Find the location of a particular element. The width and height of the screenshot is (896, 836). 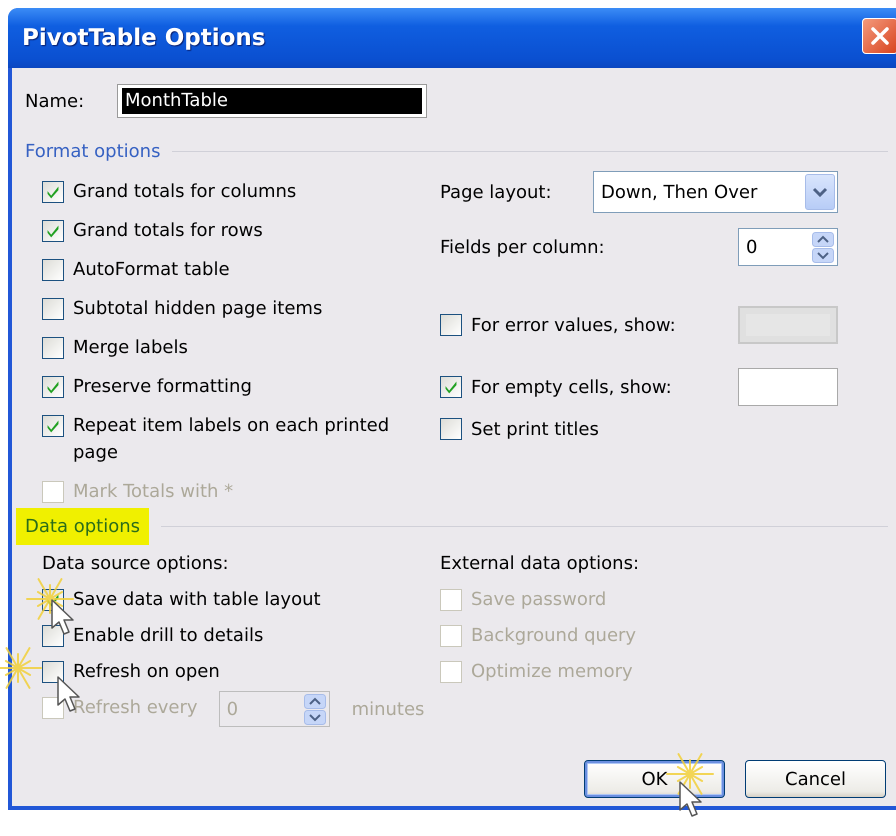

checkbox-label: Mark Totals with * is located at coordinates (153, 492).